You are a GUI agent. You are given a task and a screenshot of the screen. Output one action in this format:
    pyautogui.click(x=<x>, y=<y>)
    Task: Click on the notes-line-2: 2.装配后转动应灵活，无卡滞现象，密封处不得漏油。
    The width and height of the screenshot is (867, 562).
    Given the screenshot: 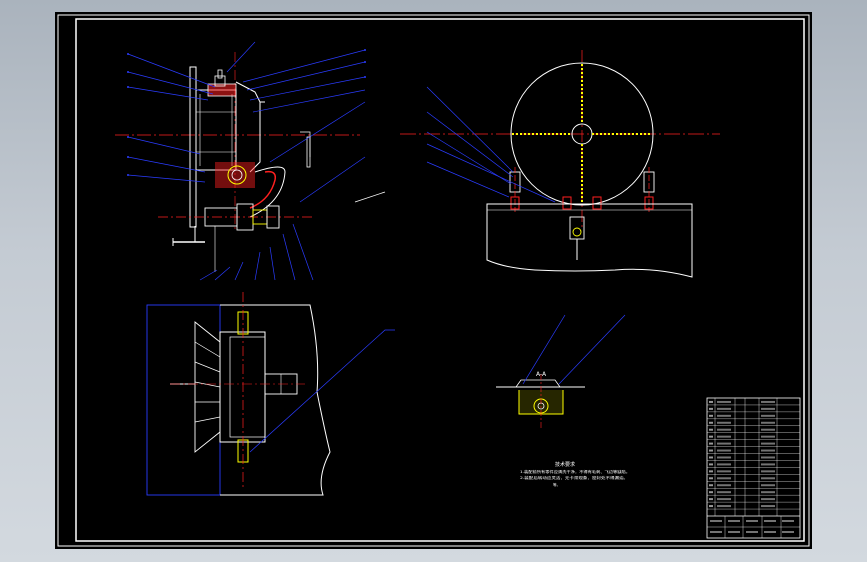 What is the action you would take?
    pyautogui.click(x=574, y=477)
    